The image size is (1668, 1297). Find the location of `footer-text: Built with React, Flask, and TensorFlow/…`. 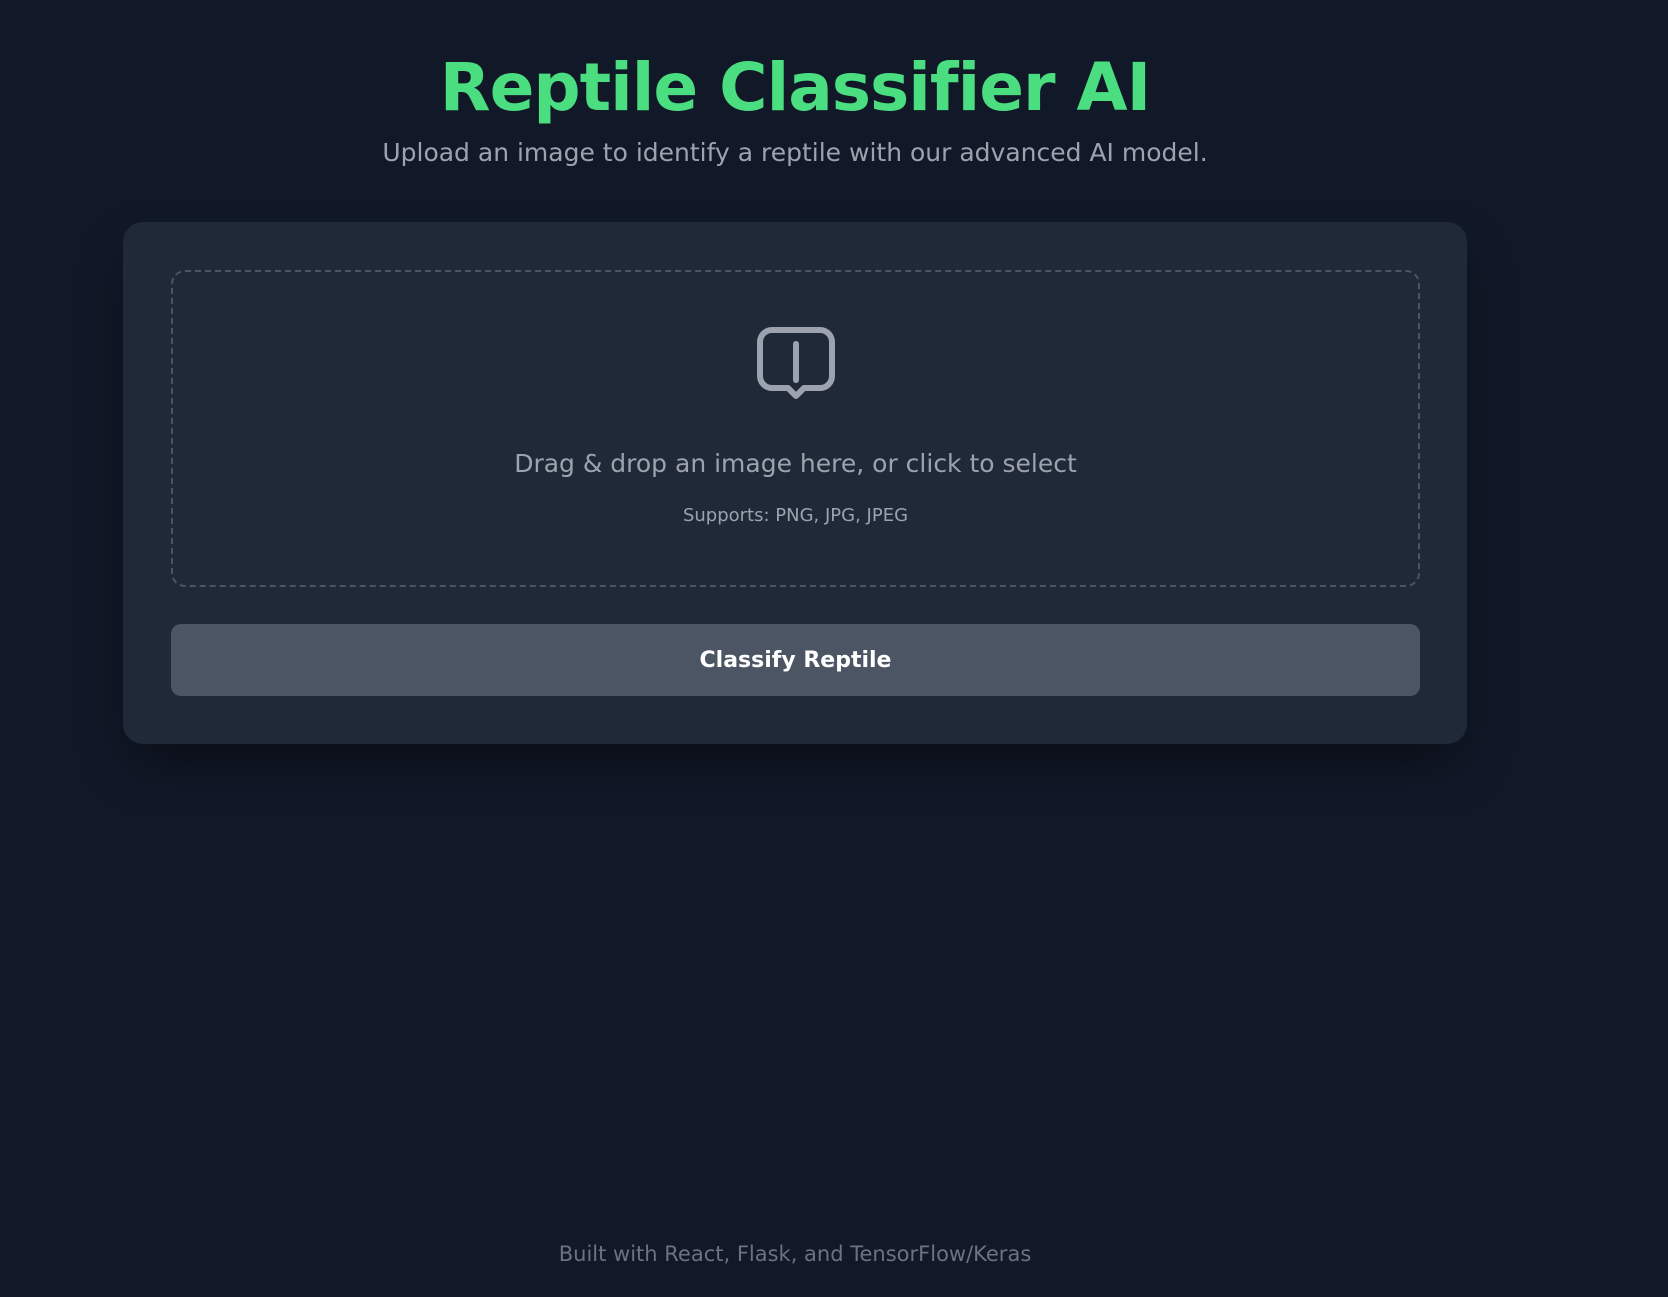

footer-text: Built with React, Flask, and TensorFlow/… is located at coordinates (795, 1254).